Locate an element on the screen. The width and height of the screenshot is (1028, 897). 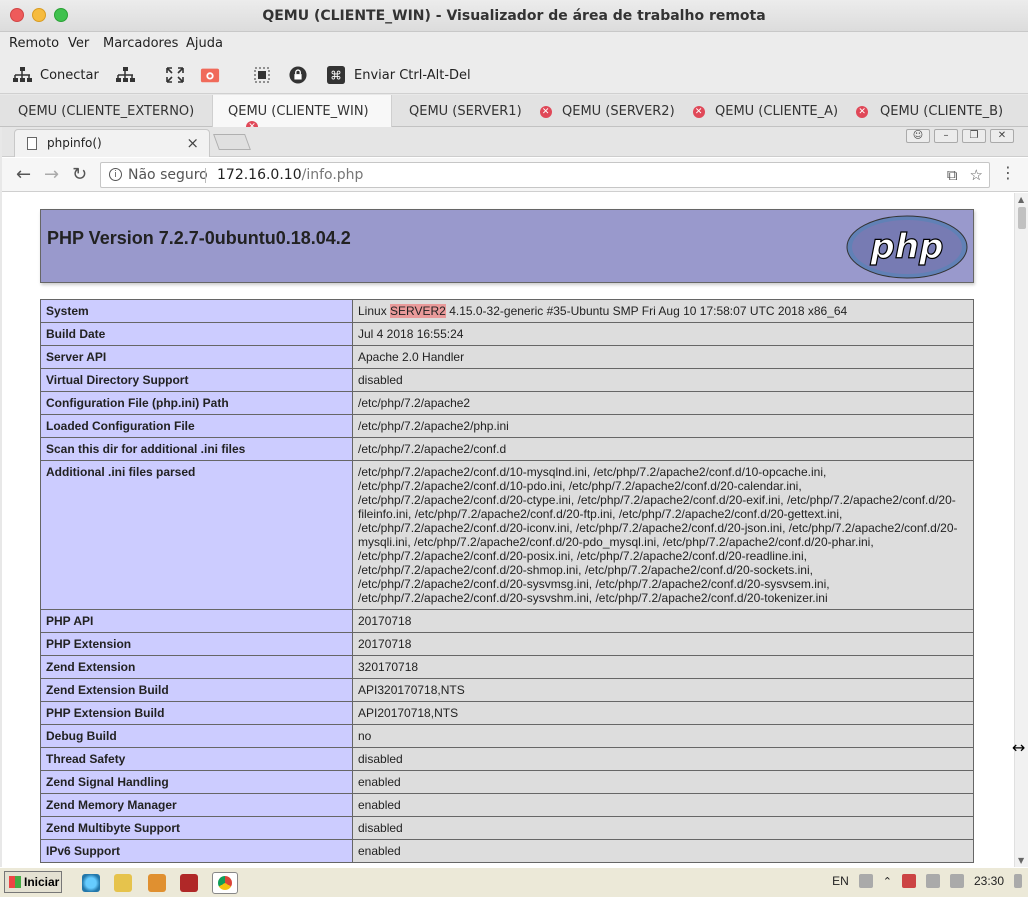
row-key: Zend Signal Handling is located at coordinates (196, 782).